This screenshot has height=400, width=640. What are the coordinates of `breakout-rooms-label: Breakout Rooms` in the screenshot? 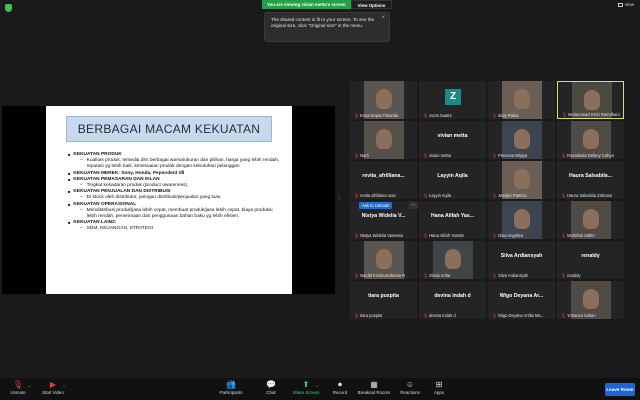 It's located at (374, 392).